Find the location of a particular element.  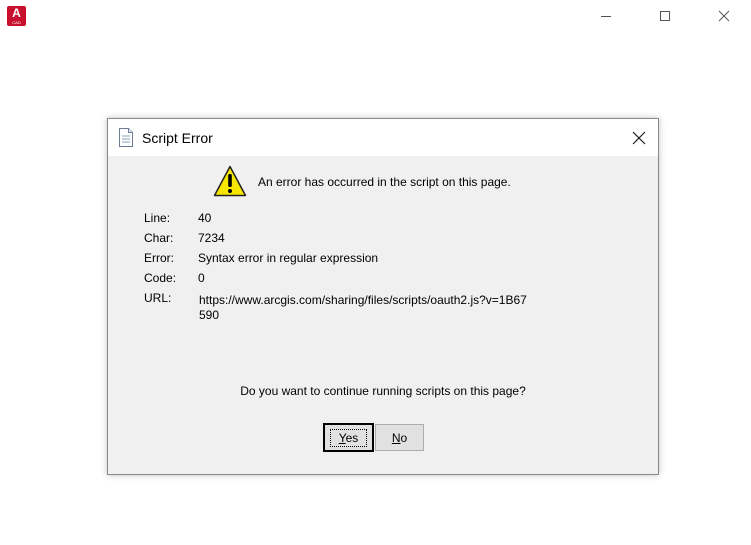

maximize-button is located at coordinates (665, 16).